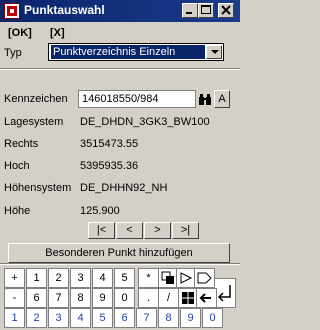 Image resolution: width=320 pixels, height=330 pixels. What do you see at coordinates (101, 230) in the screenshot?
I see `first-record-button: |<` at bounding box center [101, 230].